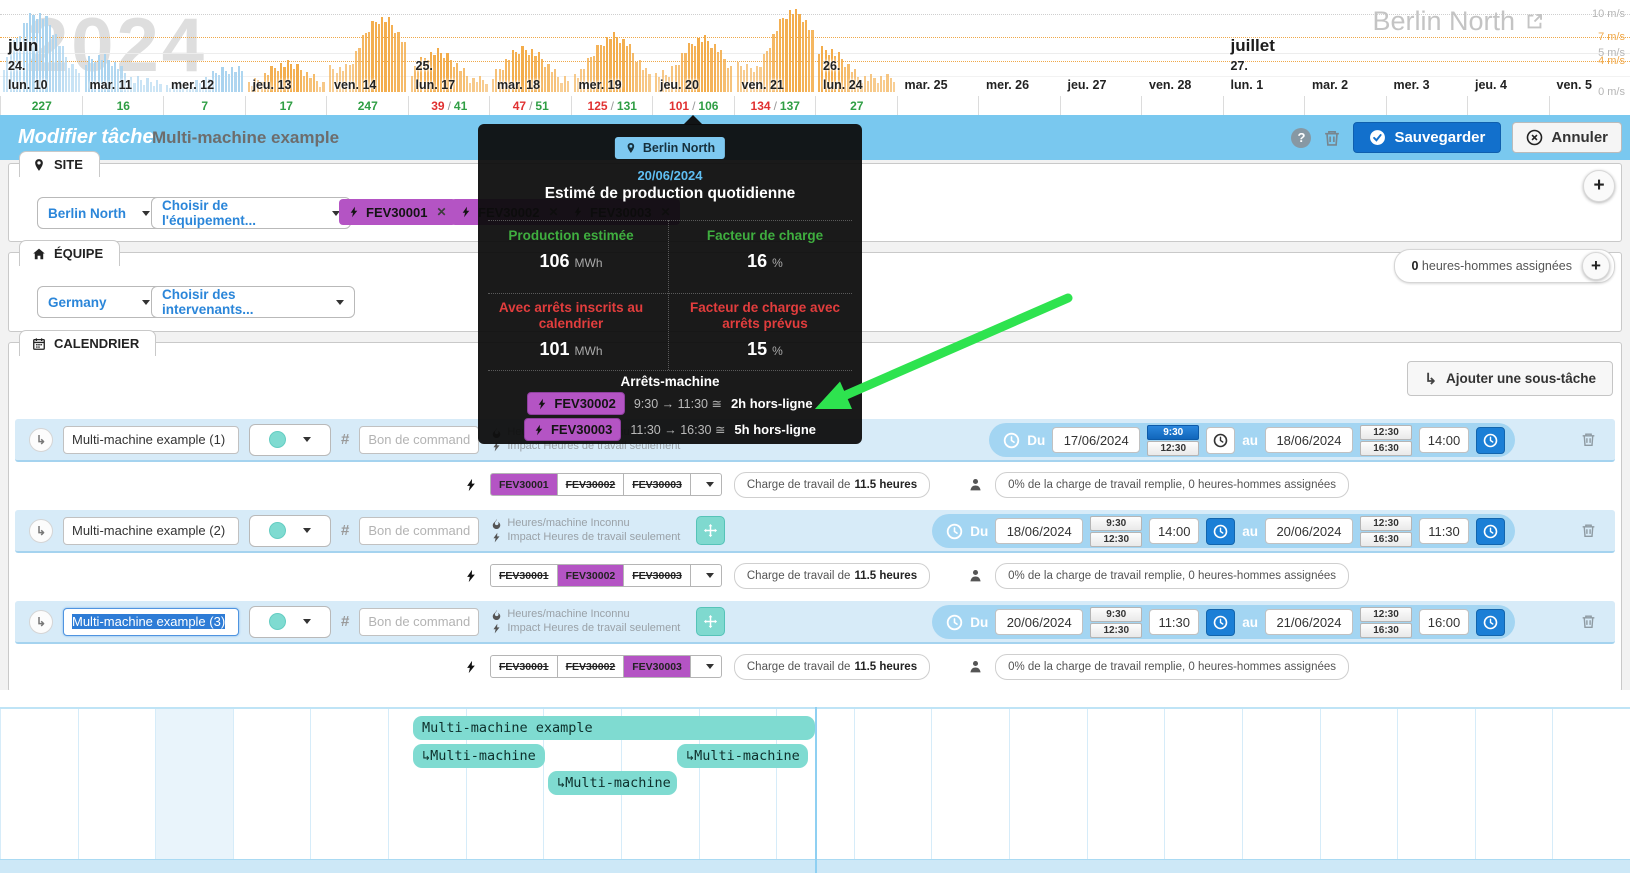  What do you see at coordinates (277, 439) in the screenshot?
I see `color-dot` at bounding box center [277, 439].